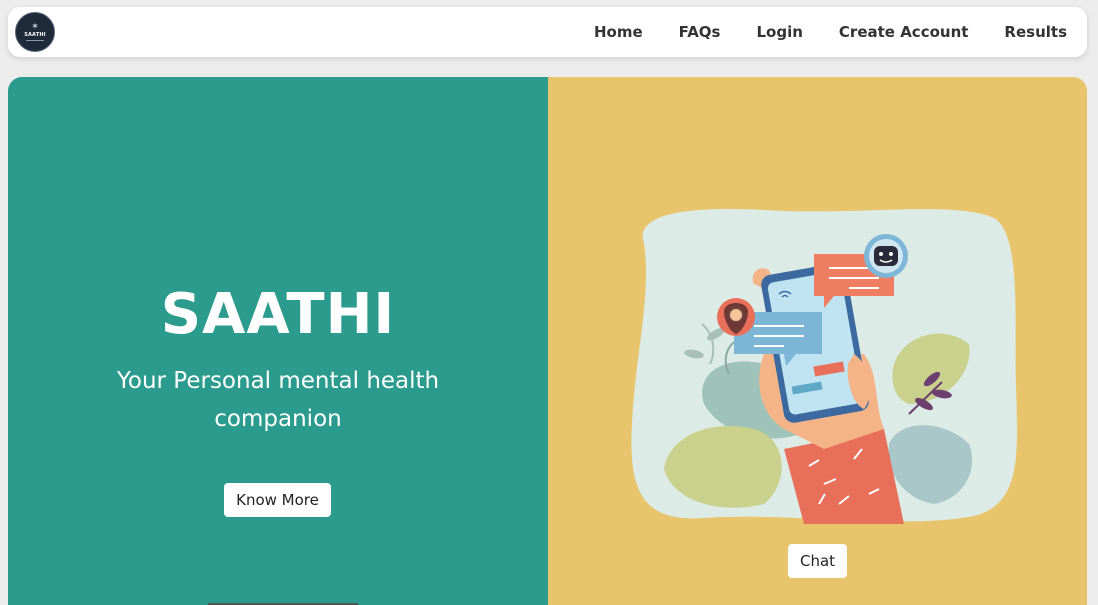 This screenshot has width=1098, height=605. Describe the element at coordinates (35, 27) in the screenshot. I see `star-icon: ✶` at that location.